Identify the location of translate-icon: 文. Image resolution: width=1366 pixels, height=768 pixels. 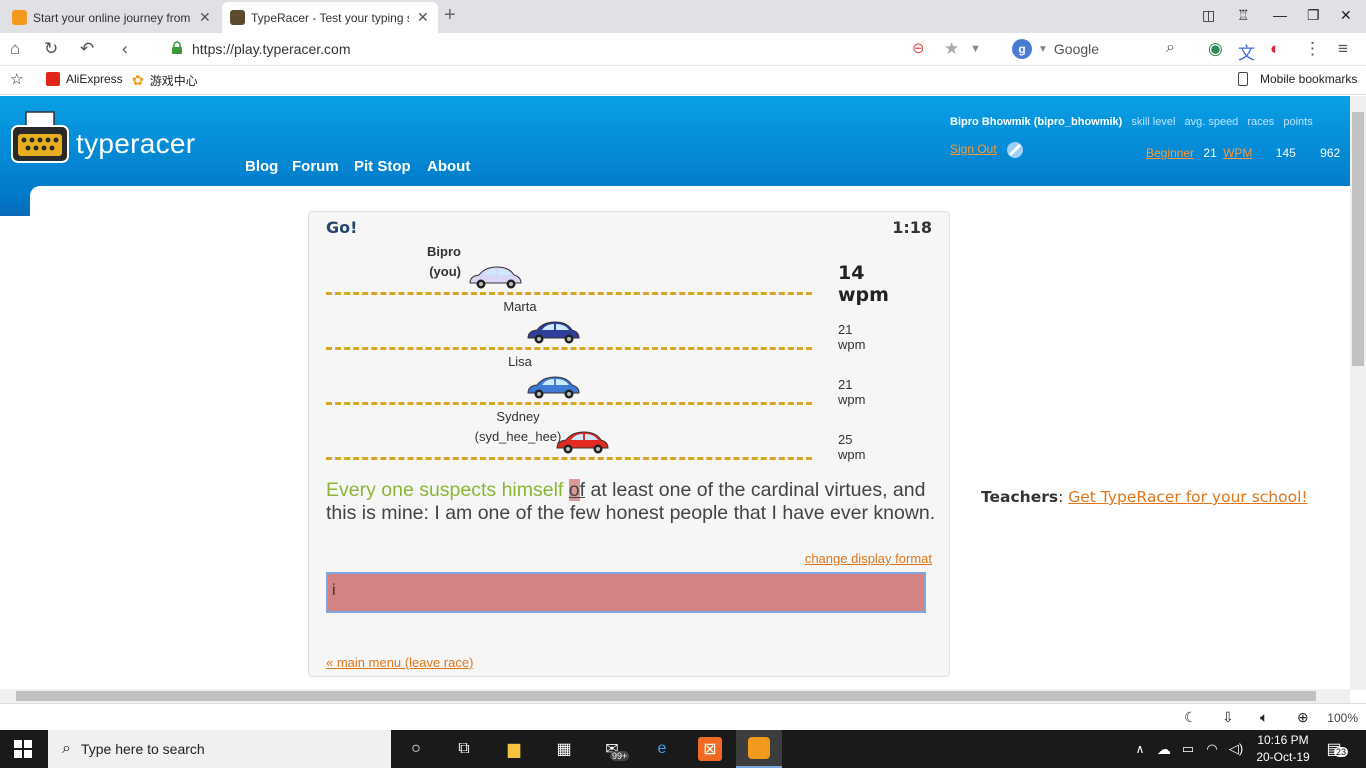
(1246, 51).